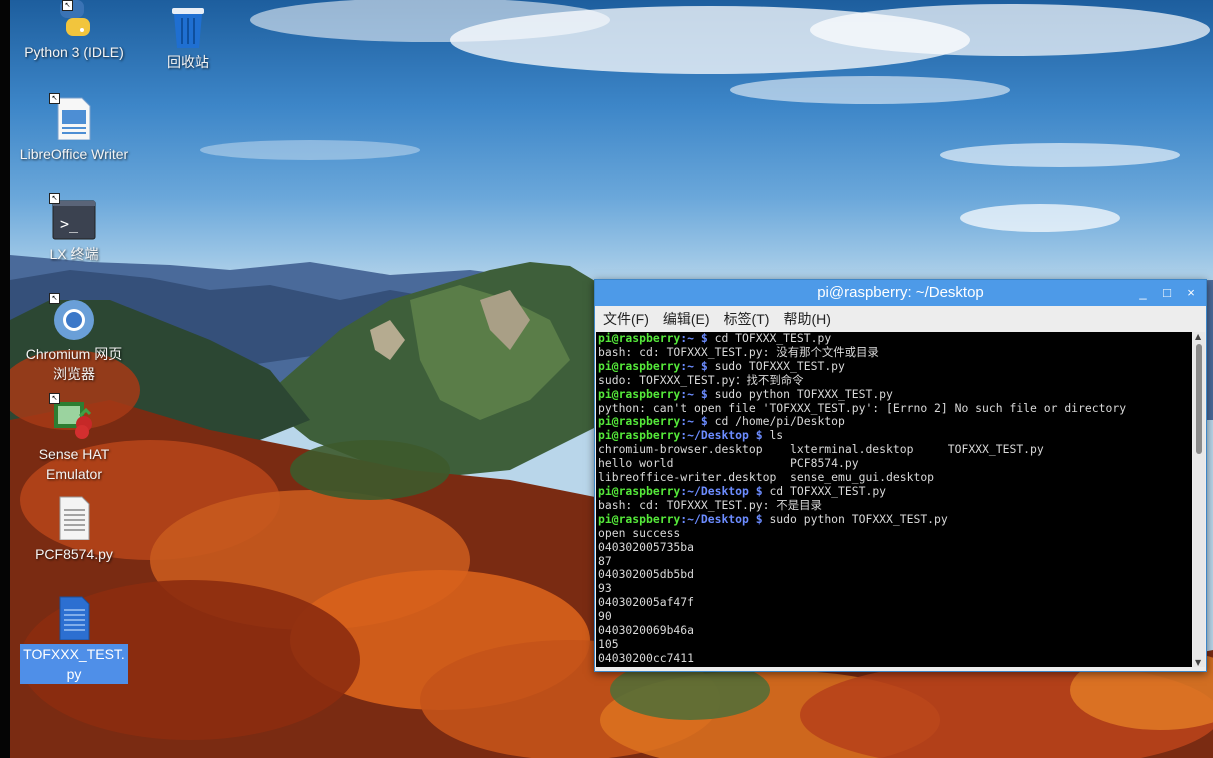  I want to click on desktop-icon-chromium: ↖ Chromium 网页浏览器, so click(74, 338).